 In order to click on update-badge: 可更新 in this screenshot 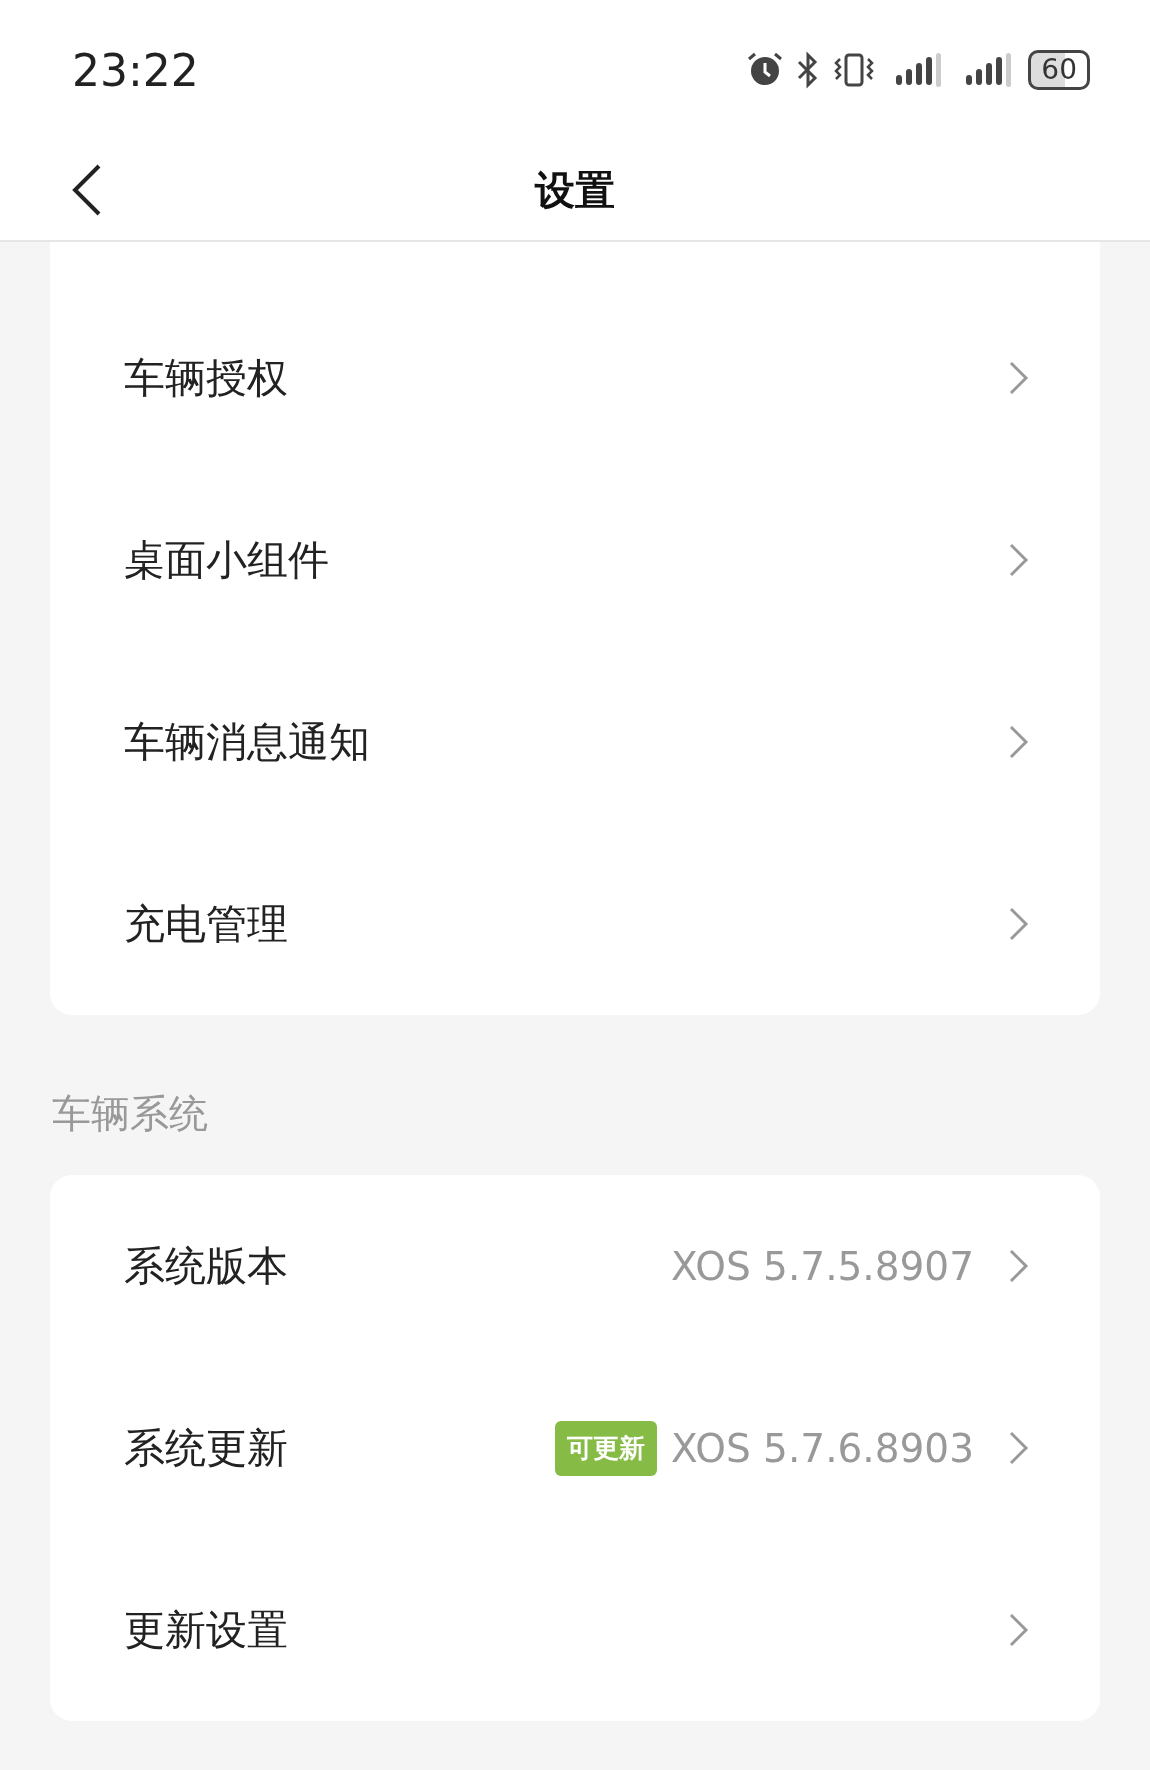, I will do `click(606, 1448)`.